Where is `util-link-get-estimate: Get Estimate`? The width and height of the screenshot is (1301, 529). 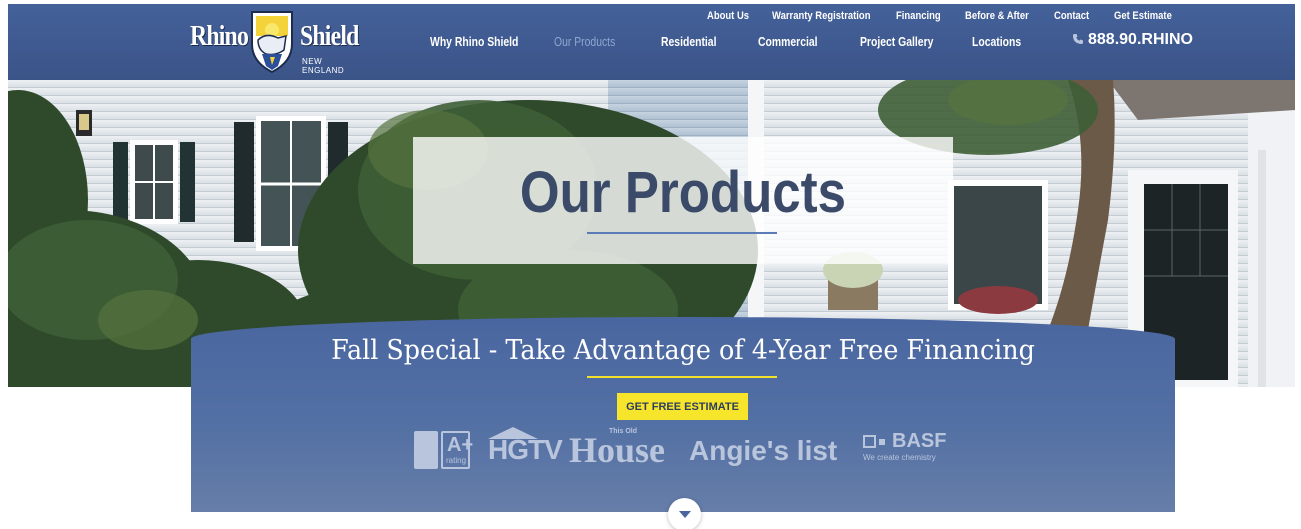
util-link-get-estimate: Get Estimate is located at coordinates (1143, 16).